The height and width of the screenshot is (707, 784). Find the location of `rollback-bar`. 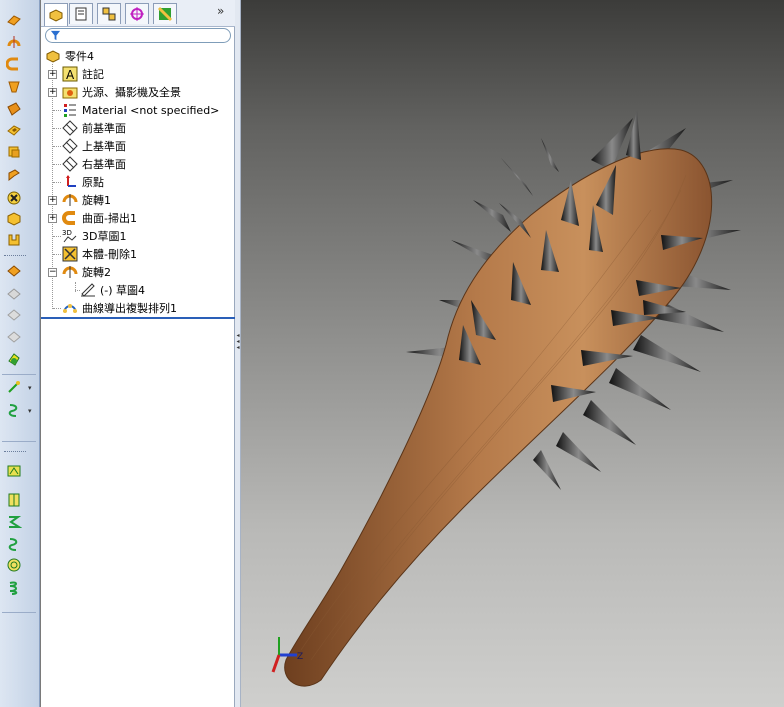

rollback-bar is located at coordinates (138, 318).